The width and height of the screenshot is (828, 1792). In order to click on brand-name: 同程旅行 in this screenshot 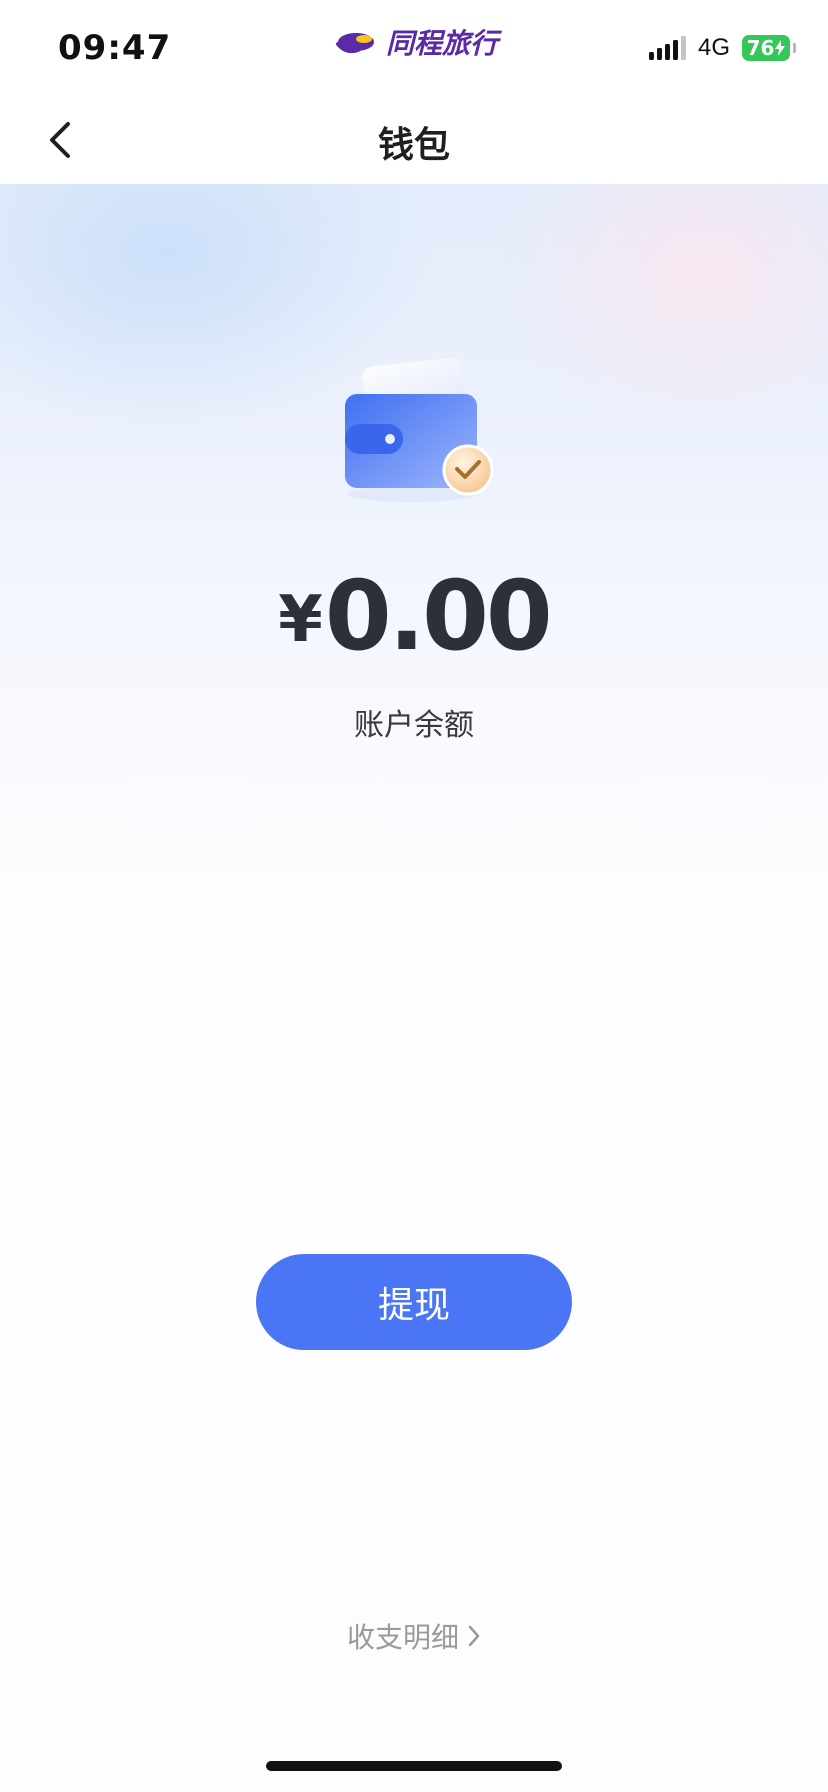, I will do `click(442, 43)`.